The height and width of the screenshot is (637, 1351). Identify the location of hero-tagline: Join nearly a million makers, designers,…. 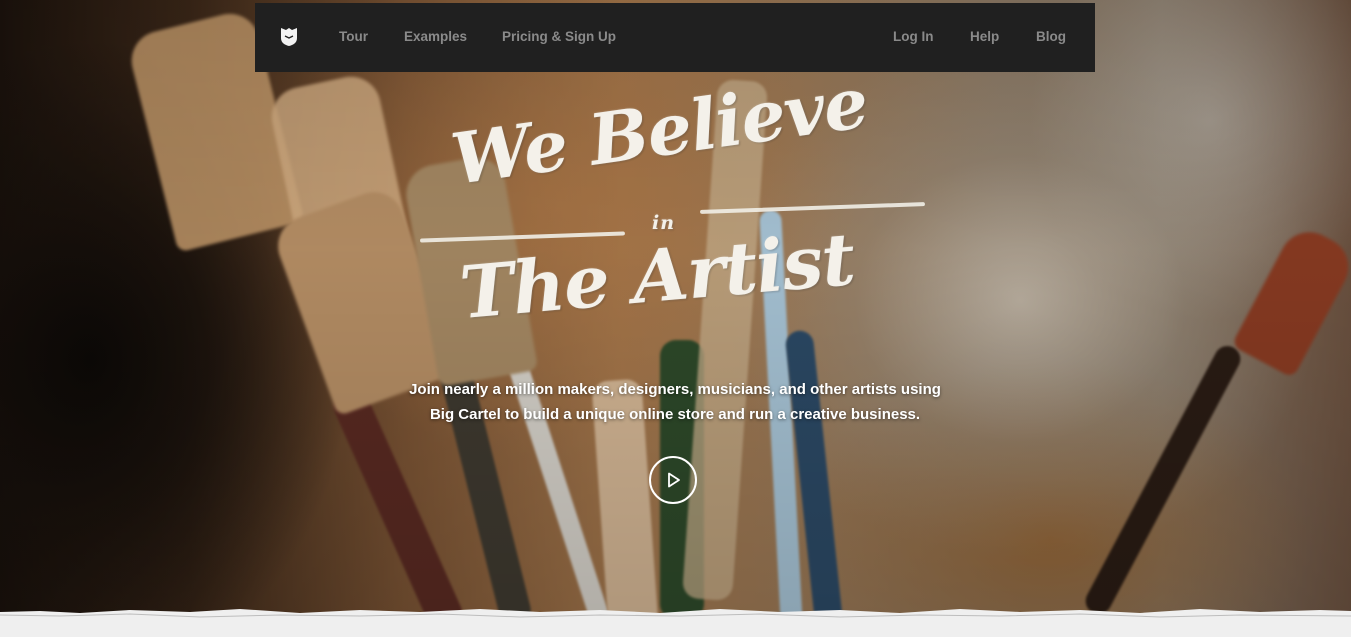
(675, 402).